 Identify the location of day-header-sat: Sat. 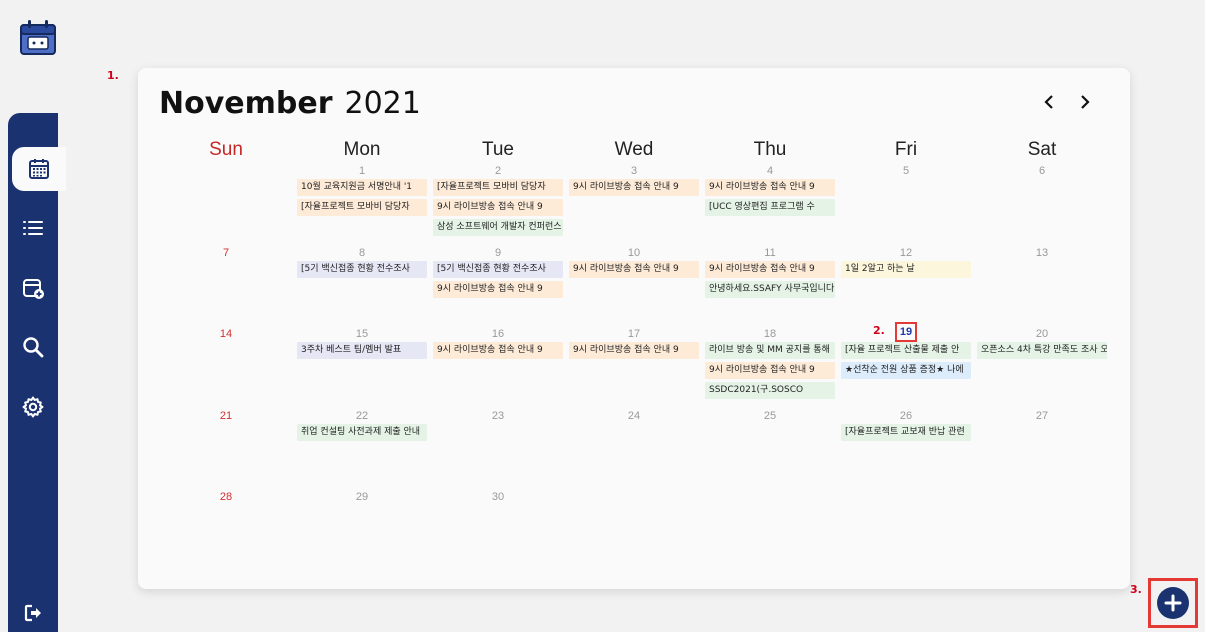
(1042, 149).